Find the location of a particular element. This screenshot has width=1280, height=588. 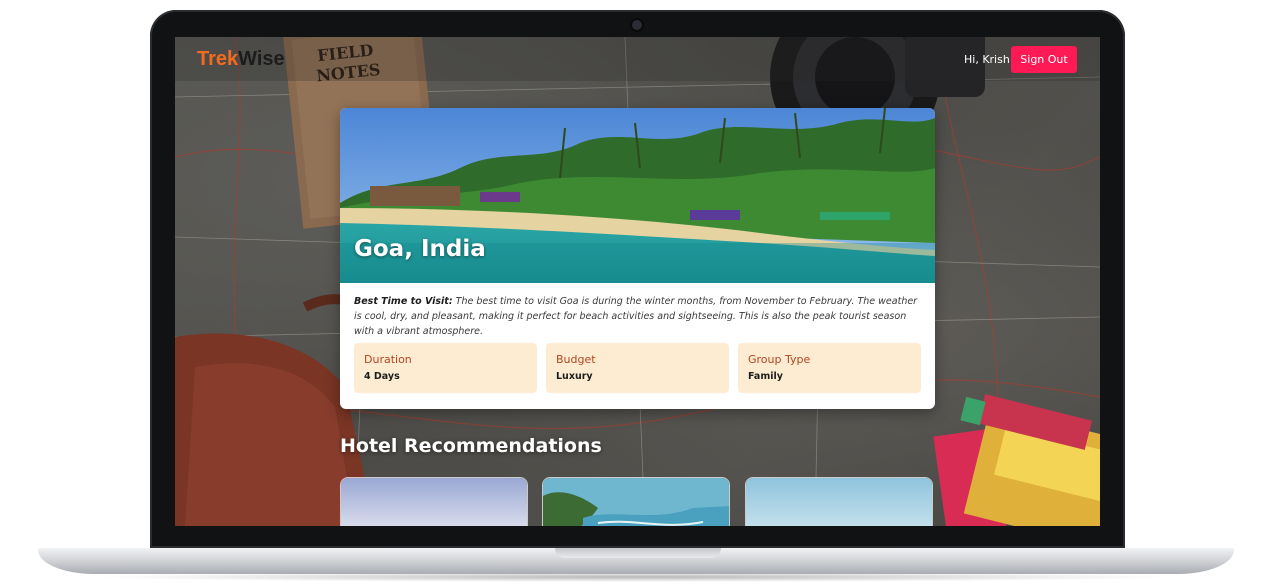

budget-label: Budget is located at coordinates (576, 359).